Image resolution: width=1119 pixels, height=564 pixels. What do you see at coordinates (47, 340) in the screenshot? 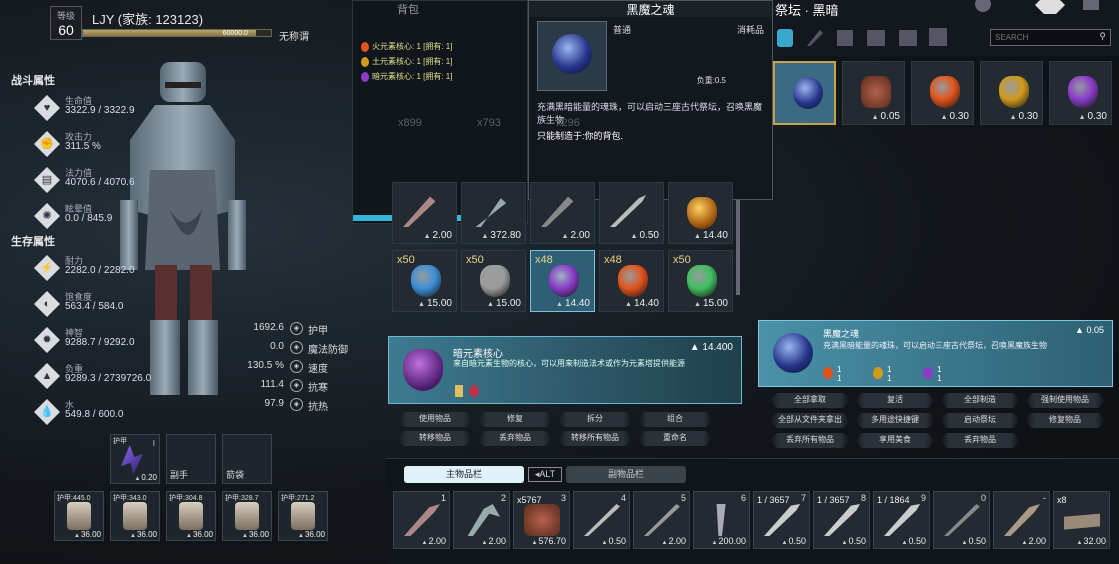
I see `brain-icon: ✹` at bounding box center [47, 340].